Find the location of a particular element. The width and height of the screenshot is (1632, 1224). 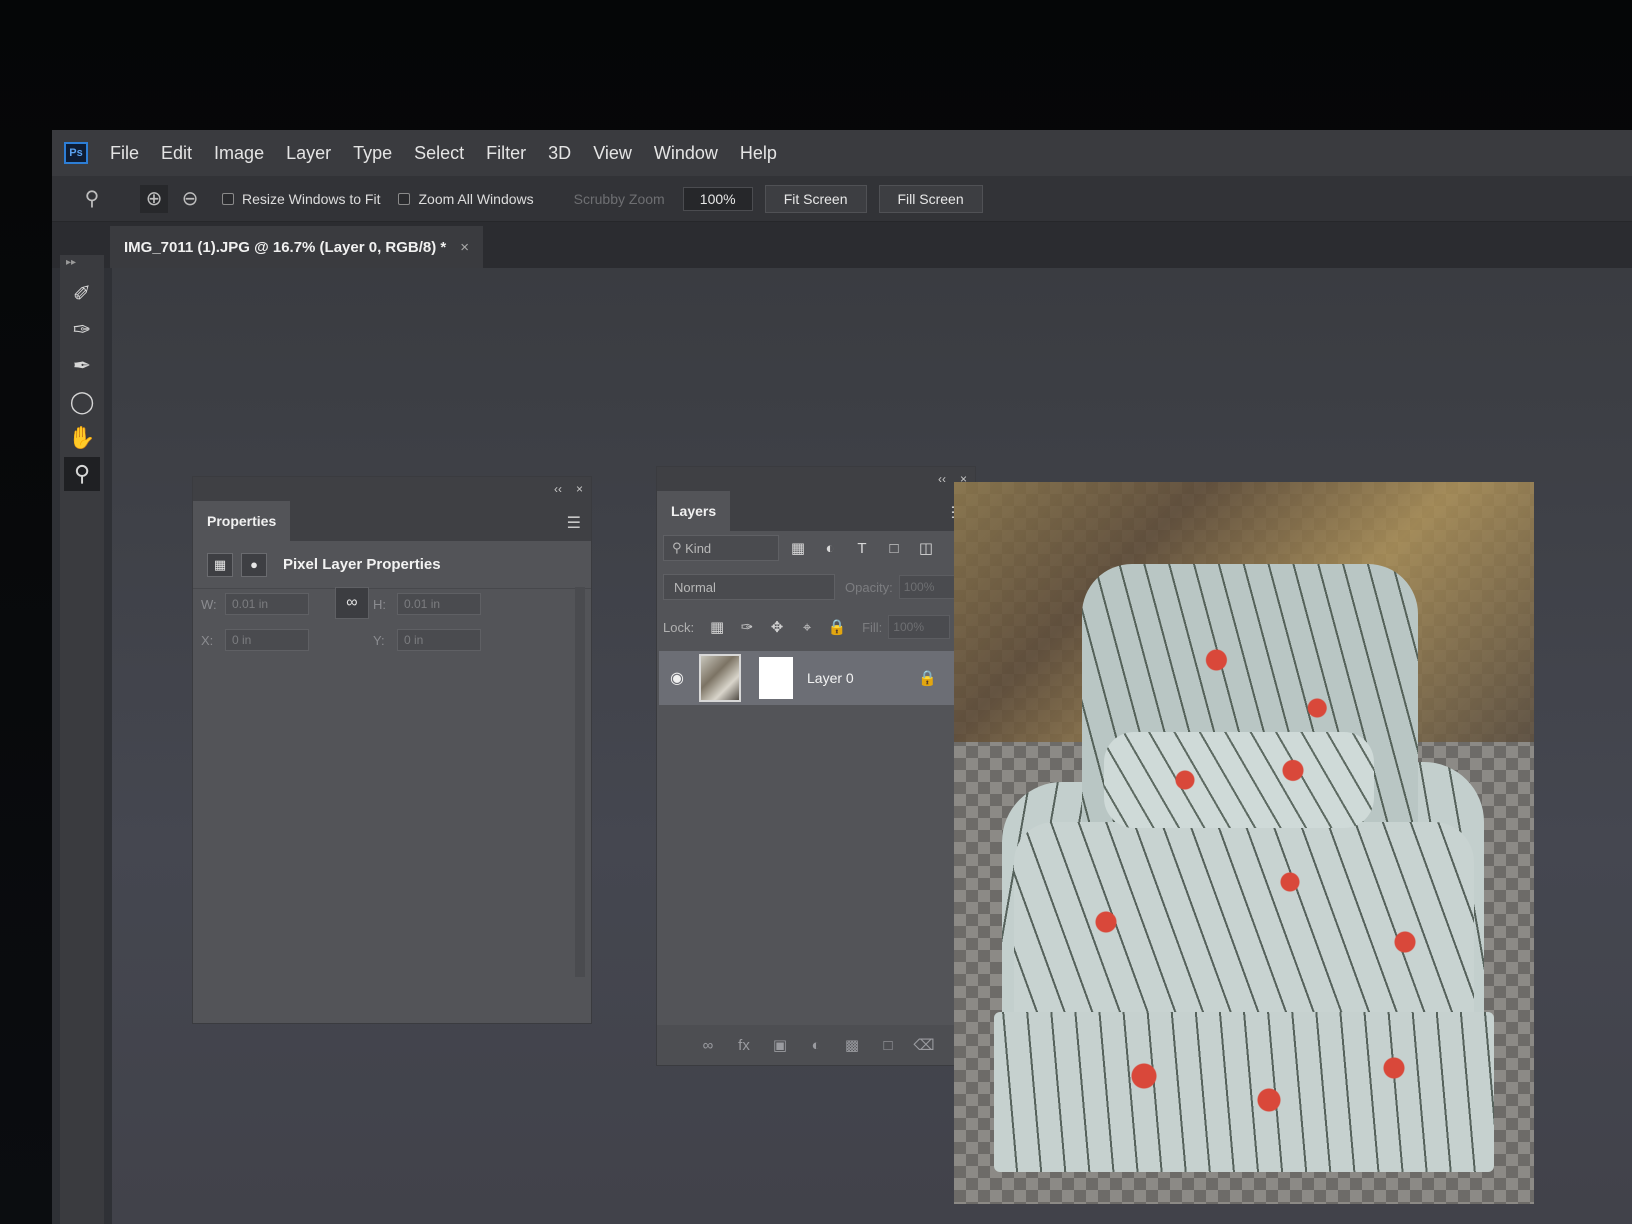

photoshop-logo-icon: Ps is located at coordinates (76, 153).